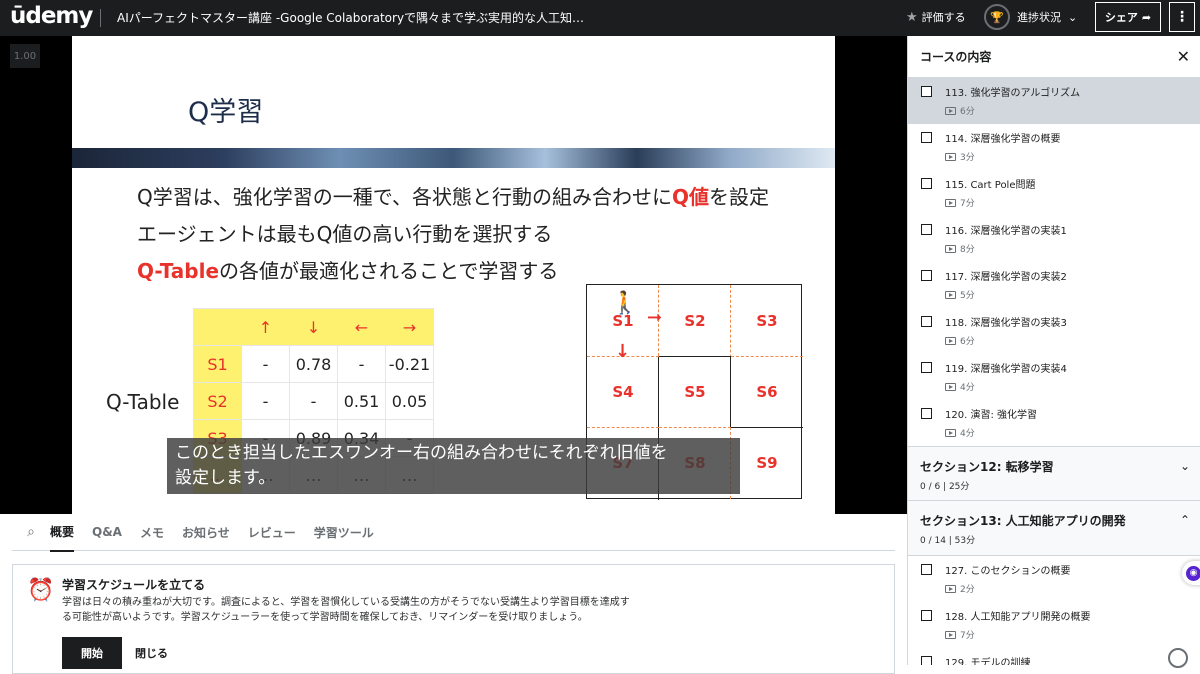 This screenshot has height=674, width=1200. Describe the element at coordinates (1121, 17) in the screenshot. I see `share-label: シェア` at that location.